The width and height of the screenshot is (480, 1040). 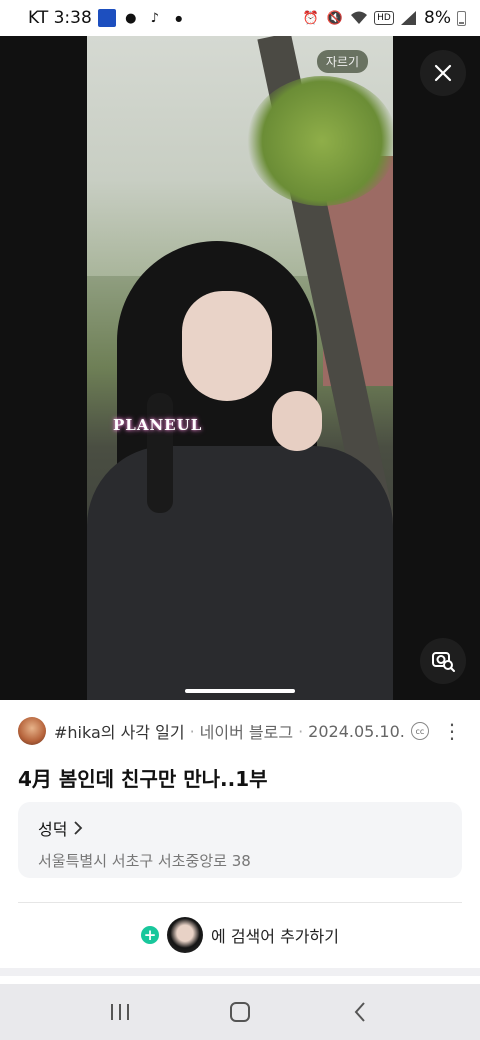 What do you see at coordinates (240, 18) in the screenshot?
I see `status-bar: KT 3:38 ● ♪ ● ⏰ 🔇 HD 8%` at bounding box center [240, 18].